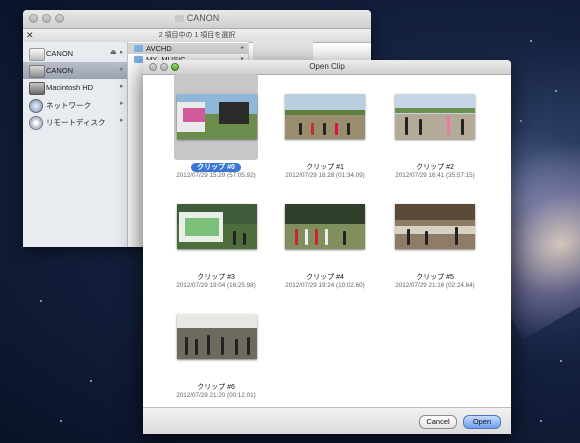 Image resolution: width=580 pixels, height=443 pixels. What do you see at coordinates (216, 175) in the screenshot?
I see `clip-meta: 2012/07/29 15:29 (57:05.92)` at bounding box center [216, 175].